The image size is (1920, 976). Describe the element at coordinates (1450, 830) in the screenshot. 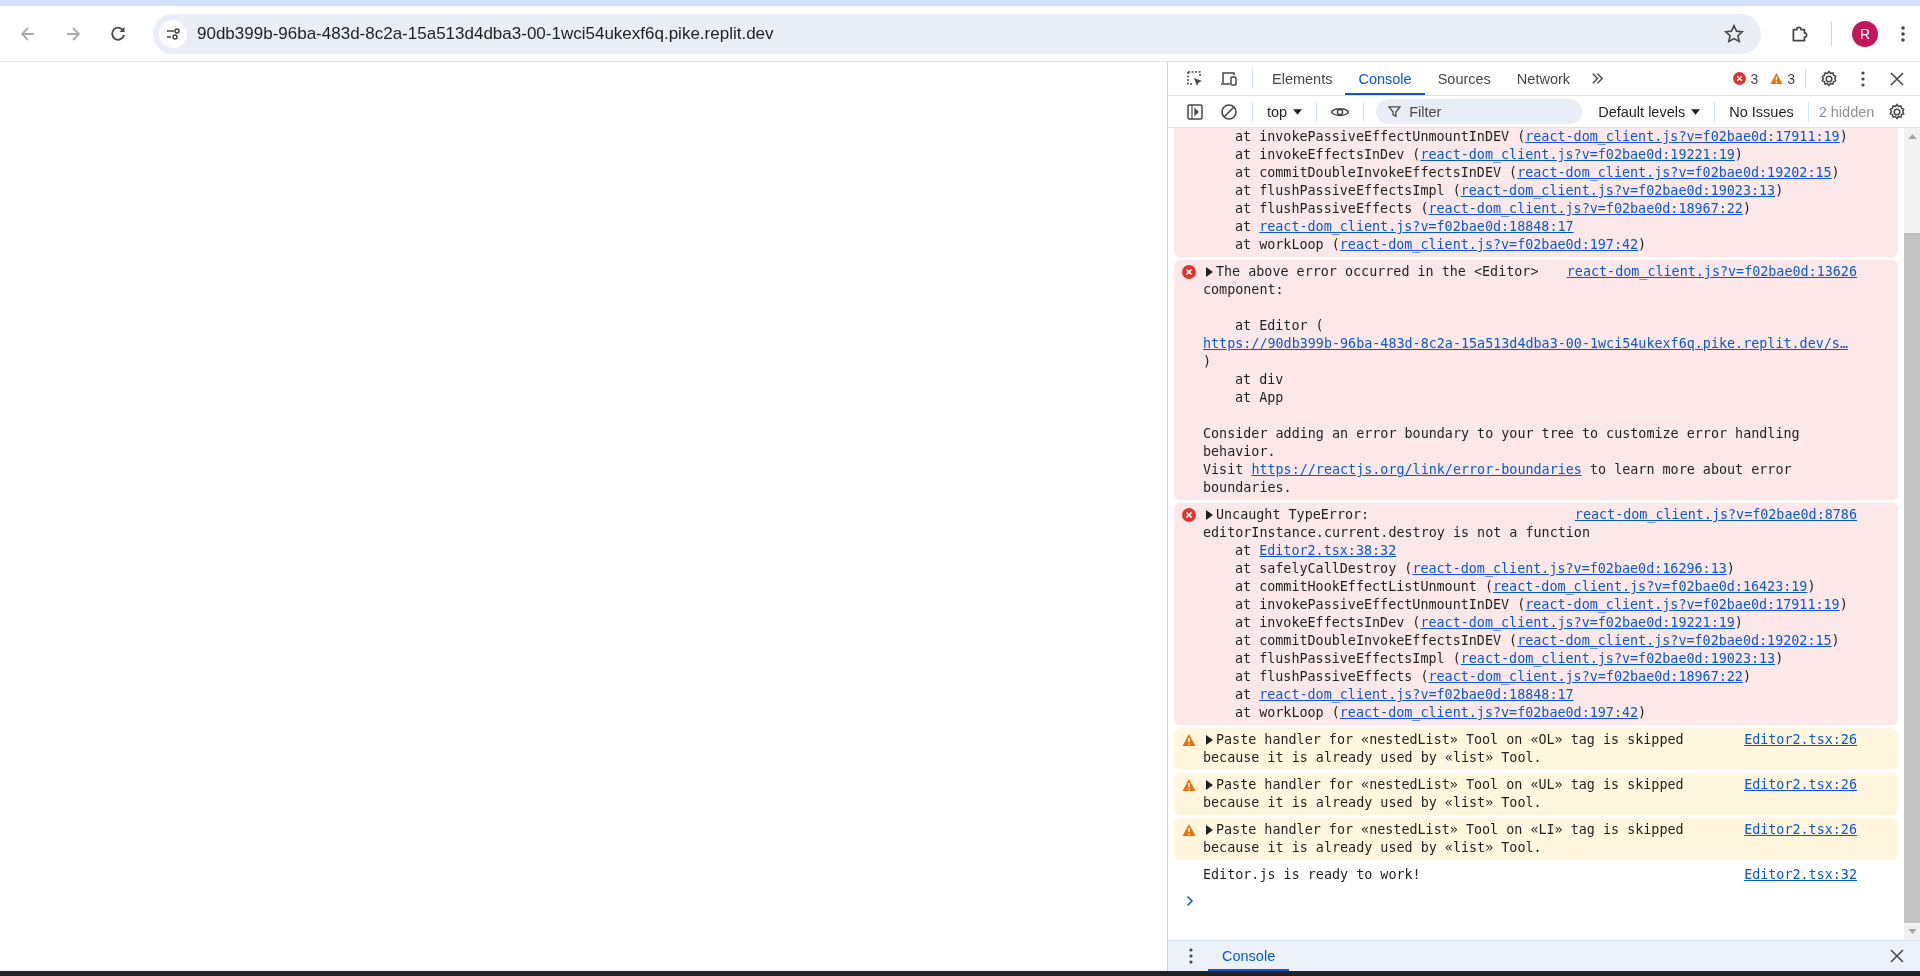

I see `message-text: Paste handler for «nestedList» Tool on «LI» tag is skipped` at that location.